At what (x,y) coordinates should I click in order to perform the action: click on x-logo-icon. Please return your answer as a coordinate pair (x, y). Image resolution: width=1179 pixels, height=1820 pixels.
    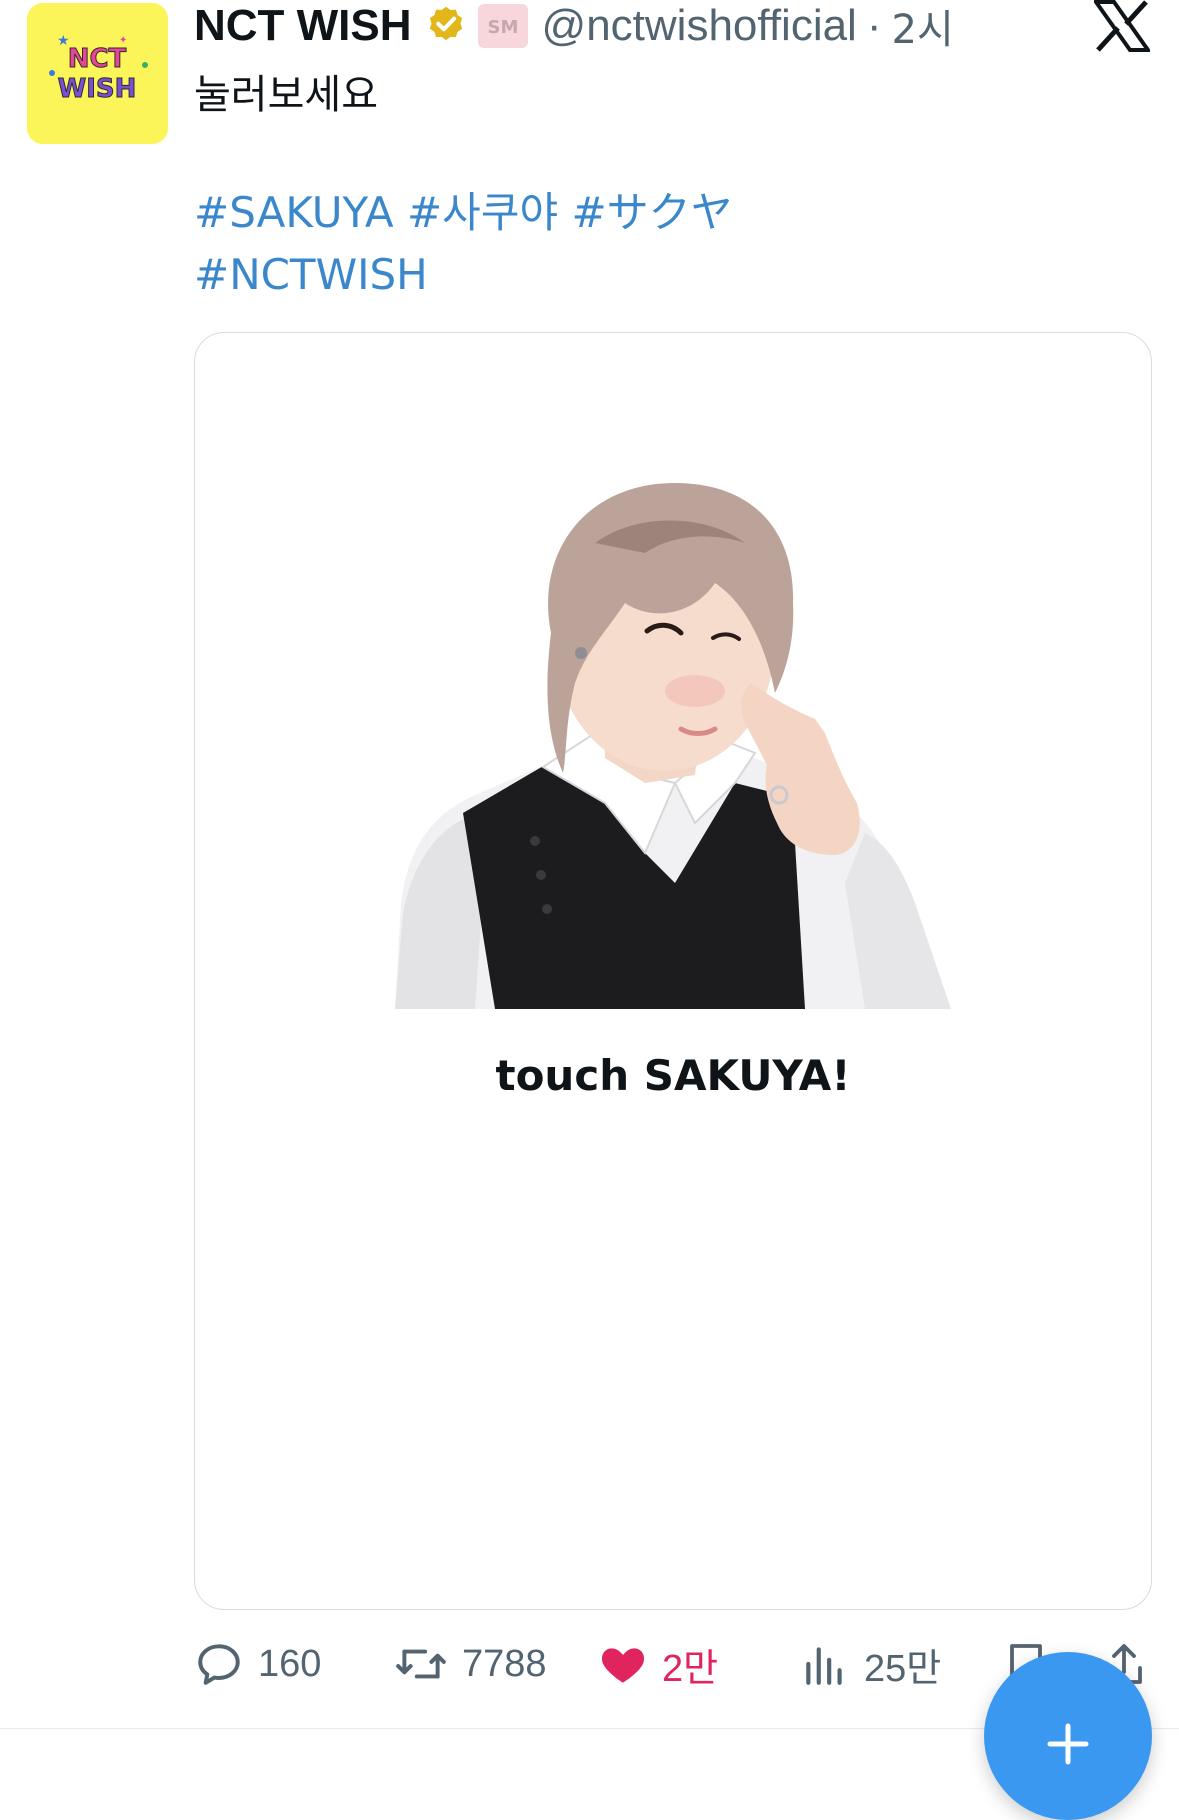
    Looking at the image, I should click on (1122, 26).